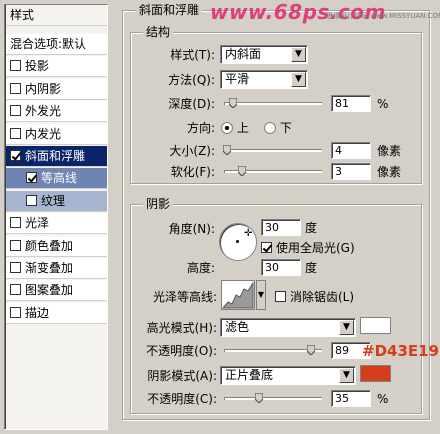  Describe the element at coordinates (270, 128) in the screenshot. I see `direction-down-radio` at that location.